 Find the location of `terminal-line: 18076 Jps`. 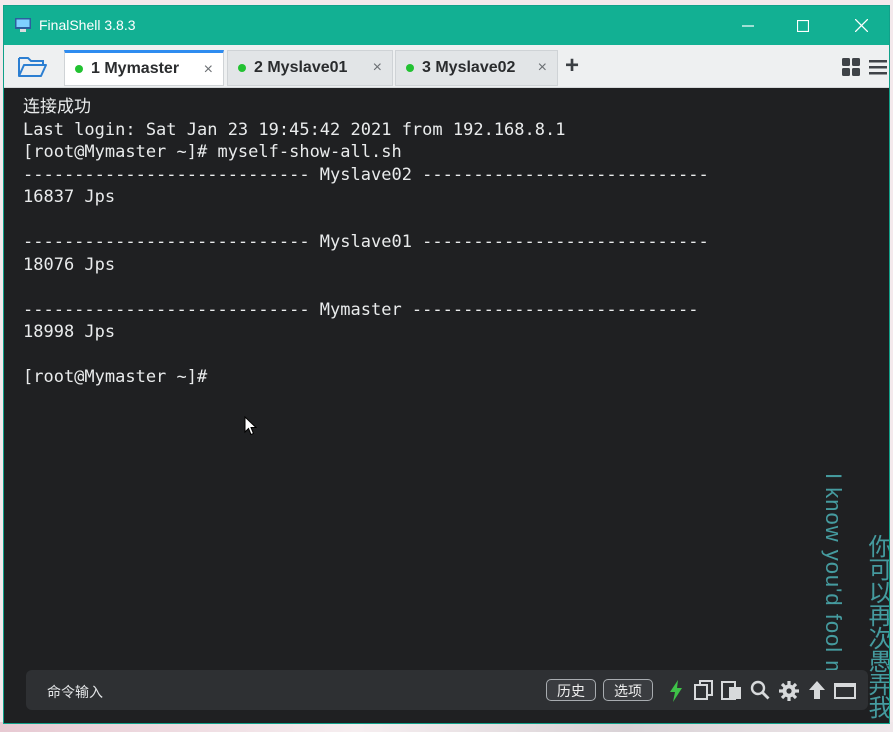

terminal-line: 18076 Jps is located at coordinates (69, 264).